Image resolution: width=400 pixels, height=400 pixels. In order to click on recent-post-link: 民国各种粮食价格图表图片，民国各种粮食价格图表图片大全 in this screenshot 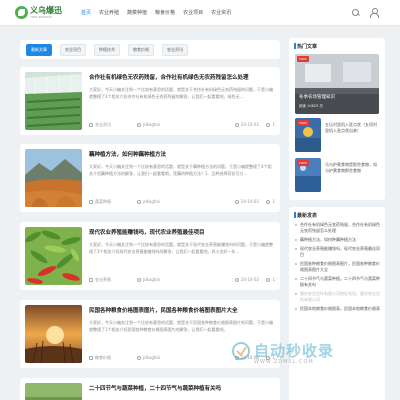, I will do `click(338, 267)`.